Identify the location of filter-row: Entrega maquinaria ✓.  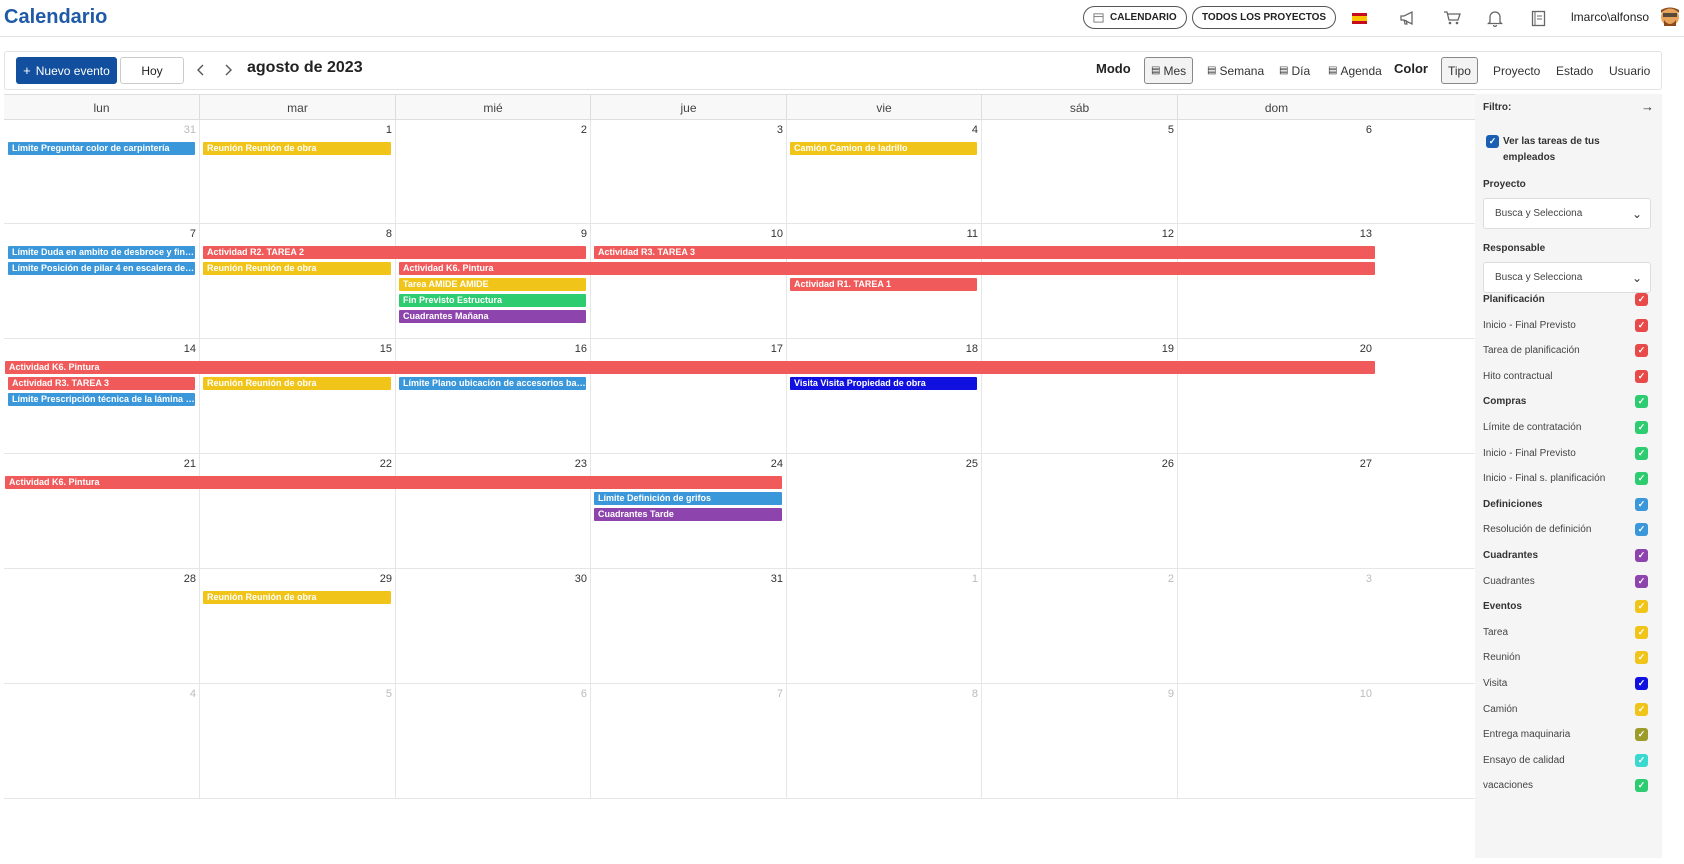
(1568, 735).